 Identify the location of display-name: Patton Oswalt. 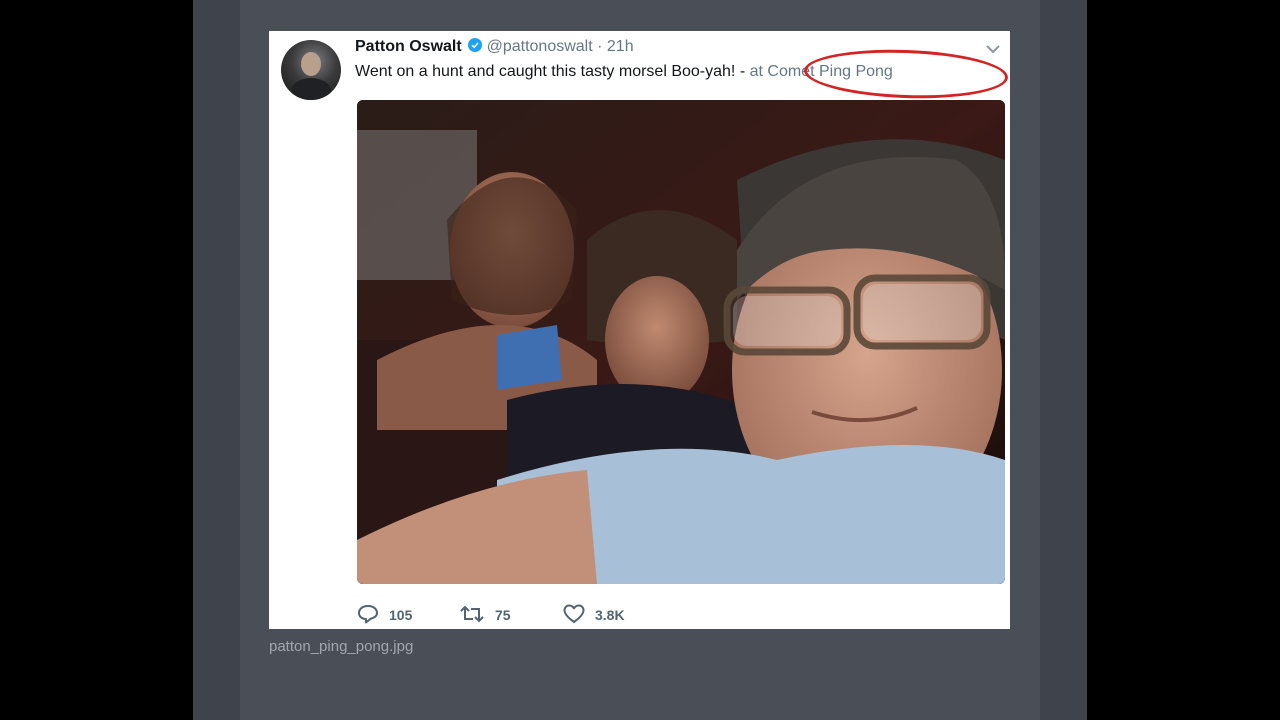
(408, 46).